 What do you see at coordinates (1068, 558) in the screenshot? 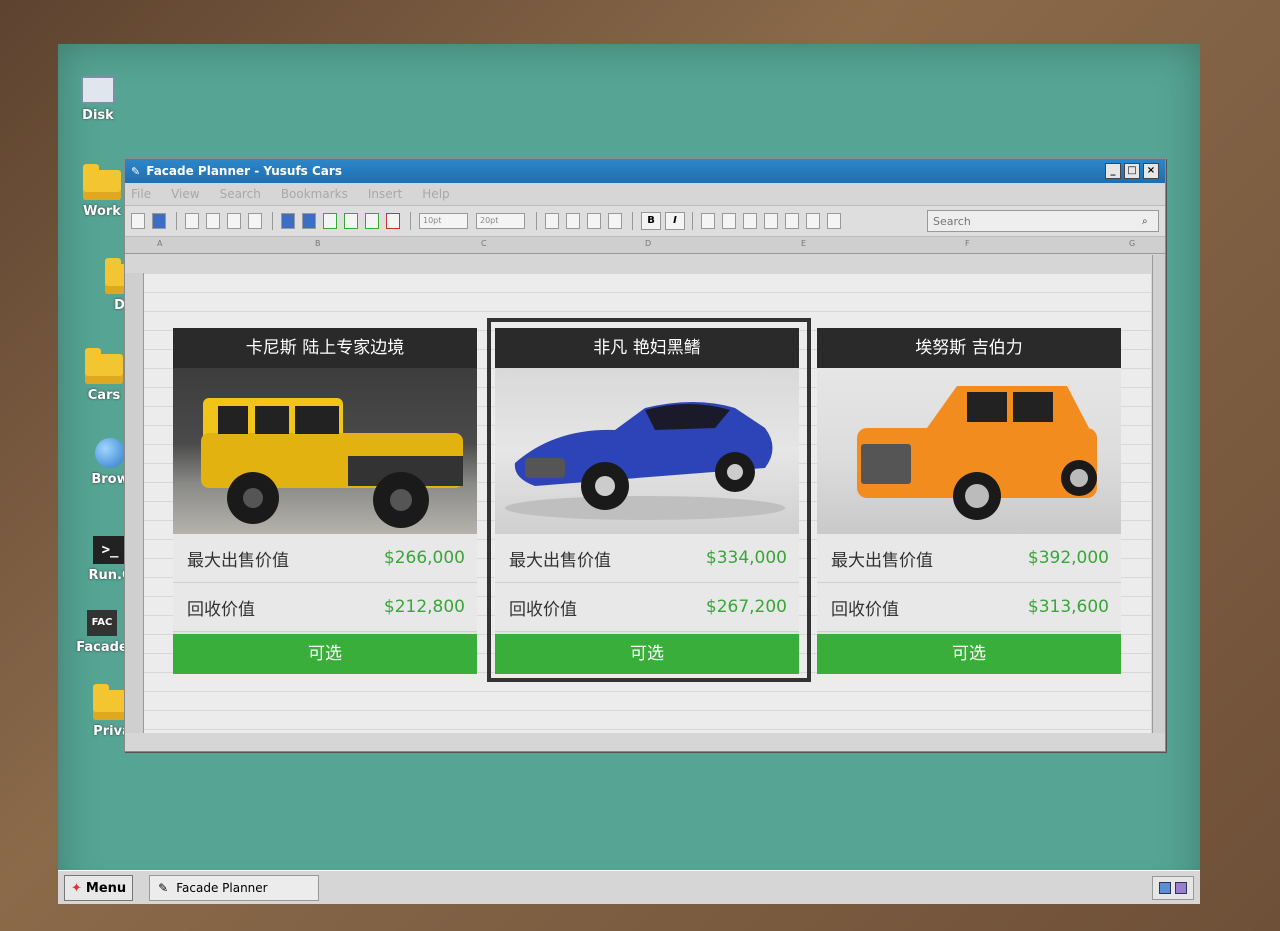
I see `max-sell-value: $392,000` at bounding box center [1068, 558].